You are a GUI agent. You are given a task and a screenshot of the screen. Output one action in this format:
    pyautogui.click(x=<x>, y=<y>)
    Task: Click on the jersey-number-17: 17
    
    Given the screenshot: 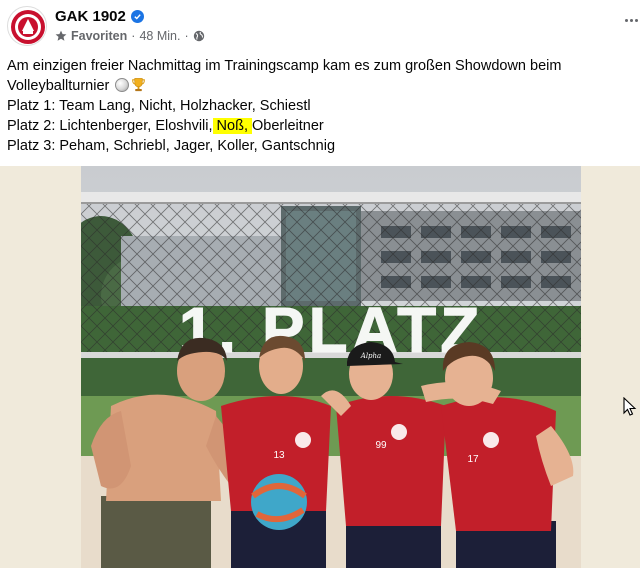 What is the action you would take?
    pyautogui.click(x=473, y=459)
    